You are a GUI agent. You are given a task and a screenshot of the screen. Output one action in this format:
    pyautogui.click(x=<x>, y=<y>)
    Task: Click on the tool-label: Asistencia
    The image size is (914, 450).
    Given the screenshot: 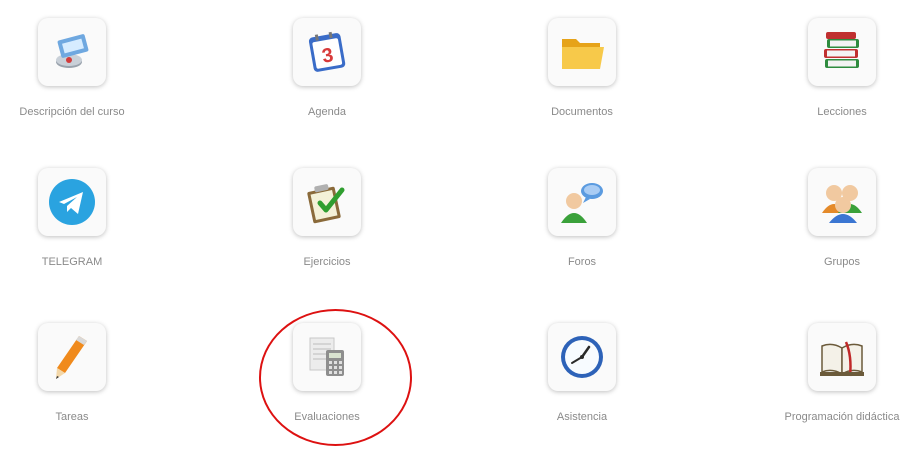 What is the action you would take?
    pyautogui.click(x=582, y=417)
    